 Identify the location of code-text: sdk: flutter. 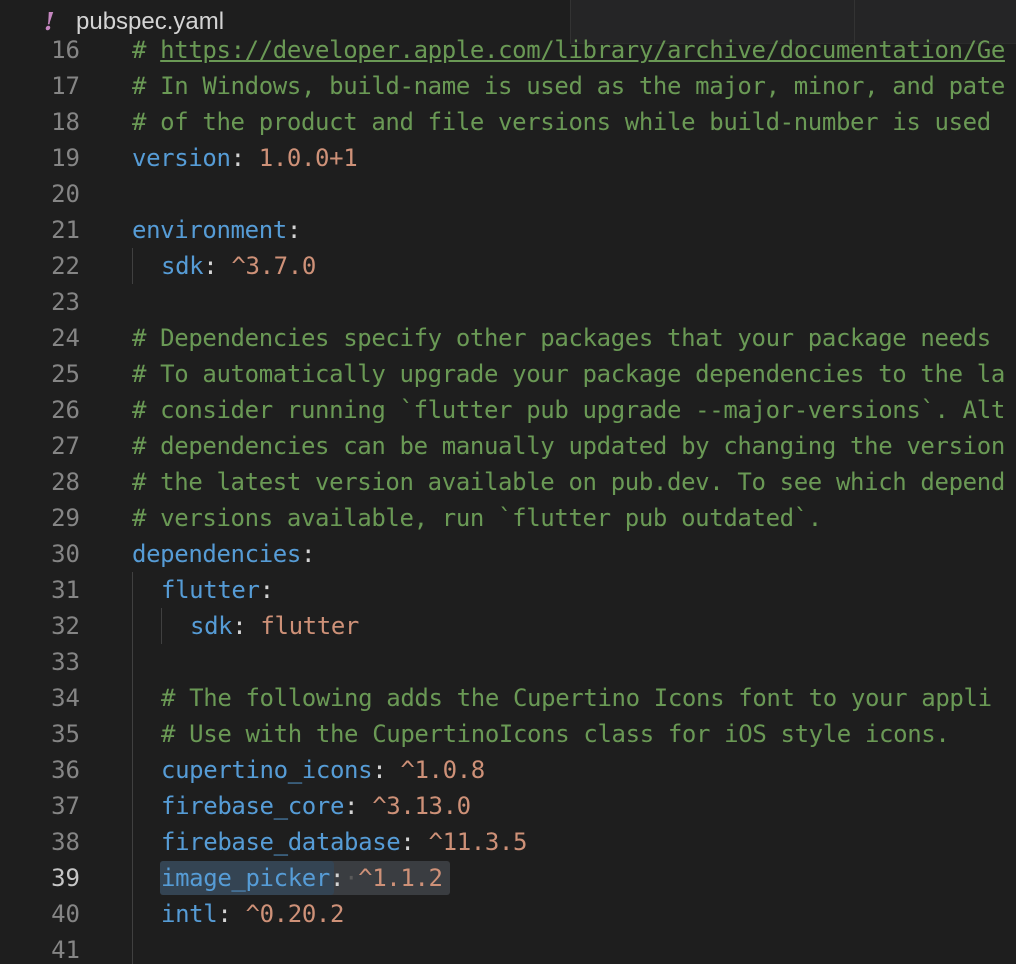
(274, 626).